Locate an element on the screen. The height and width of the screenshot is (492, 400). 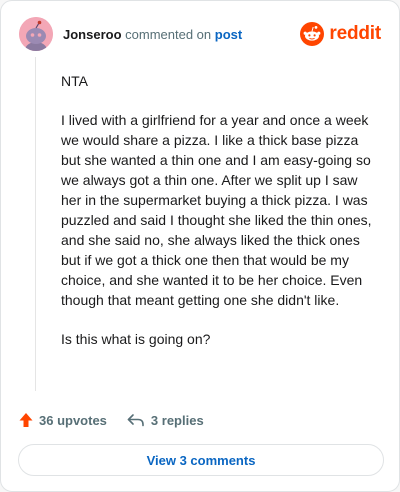
comment-byline: Jonseroo commented on post is located at coordinates (152, 35).